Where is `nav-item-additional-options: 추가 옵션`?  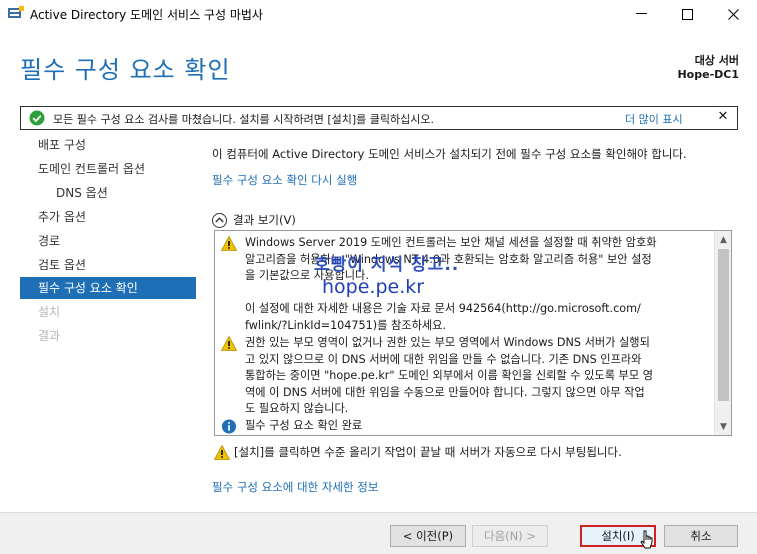
nav-item-additional-options: 추가 옵션 is located at coordinates (108, 217).